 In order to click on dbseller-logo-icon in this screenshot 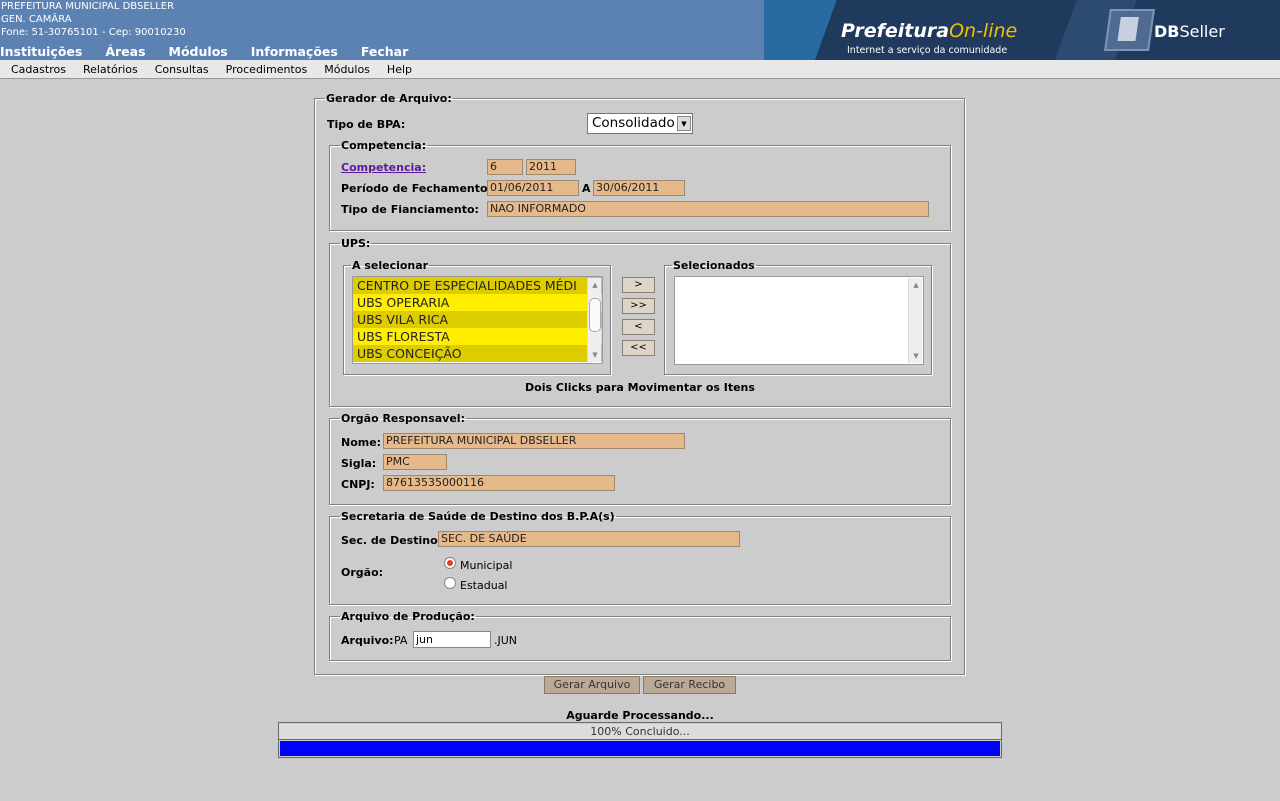, I will do `click(1129, 30)`.